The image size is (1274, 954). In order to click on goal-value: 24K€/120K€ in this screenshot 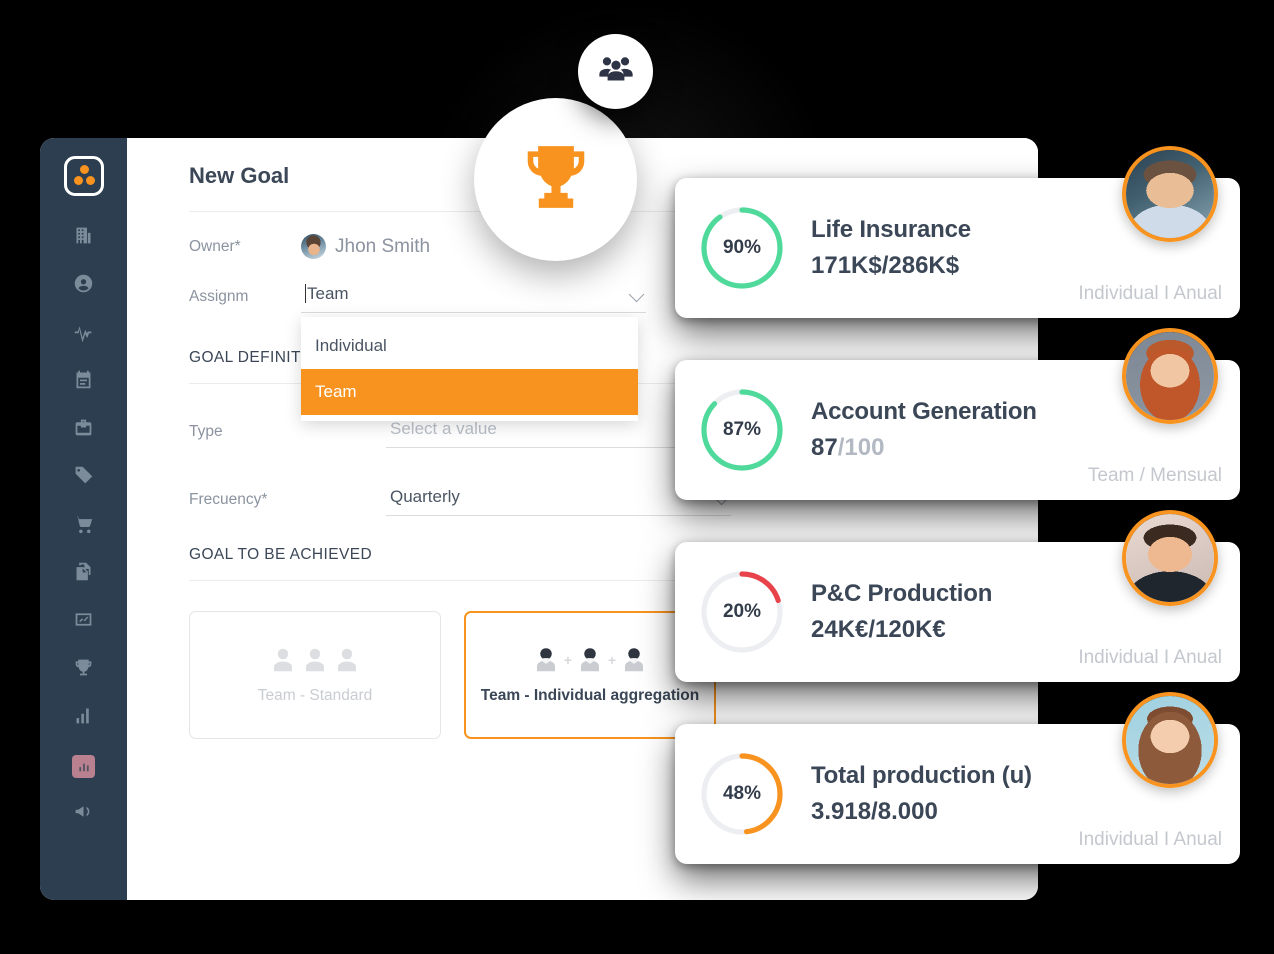, I will do `click(901, 630)`.